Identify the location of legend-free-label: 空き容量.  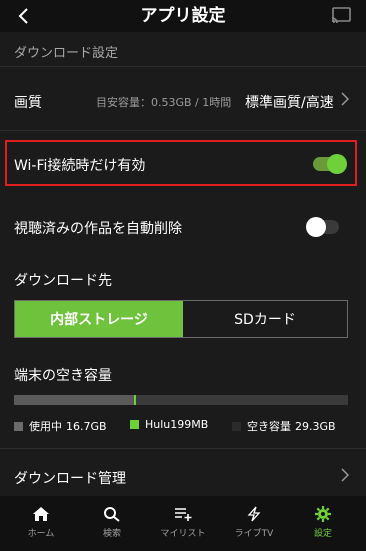
(269, 426).